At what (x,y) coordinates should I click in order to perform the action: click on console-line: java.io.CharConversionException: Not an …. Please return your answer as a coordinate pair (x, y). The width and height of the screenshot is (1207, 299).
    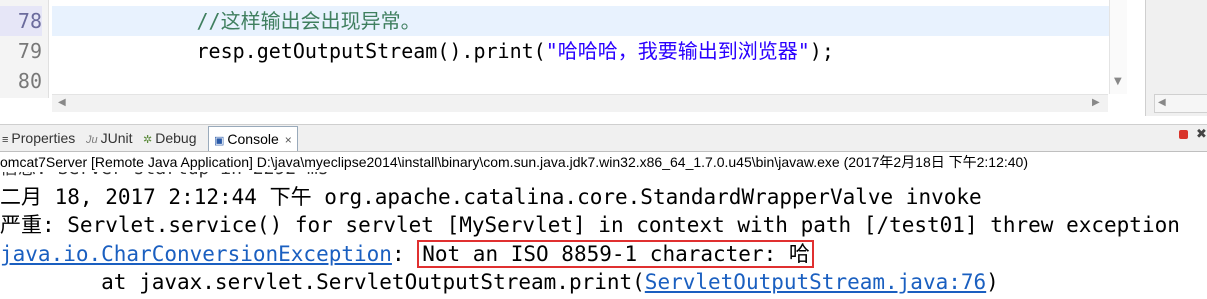
    Looking at the image, I should click on (407, 254).